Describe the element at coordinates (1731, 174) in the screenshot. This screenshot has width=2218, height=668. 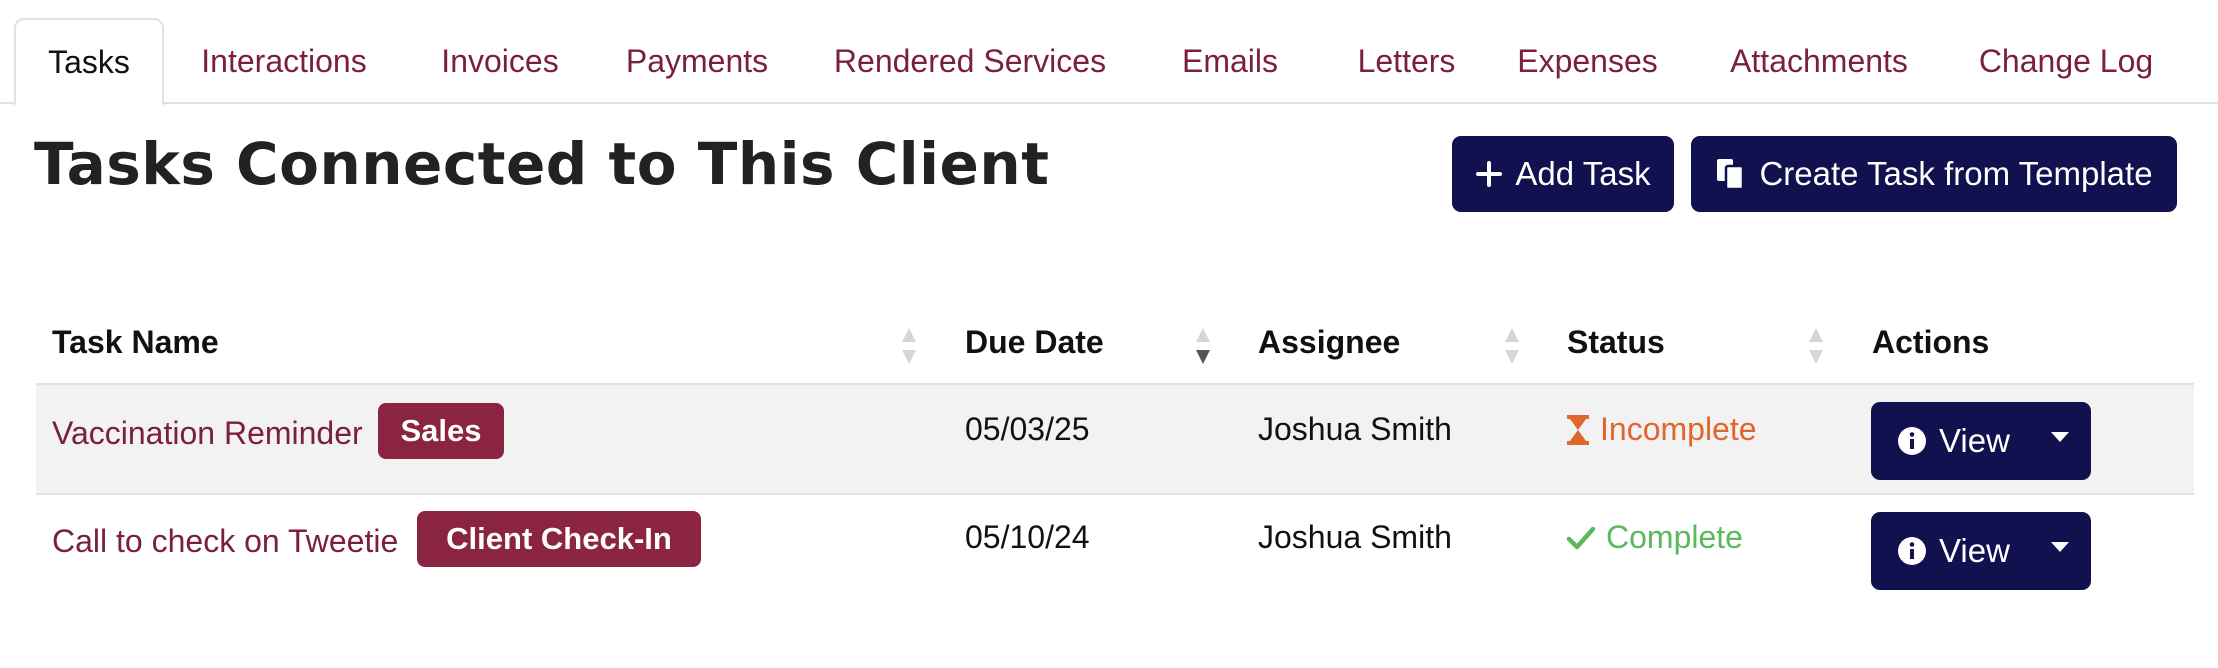
I see `copy-icon` at that location.